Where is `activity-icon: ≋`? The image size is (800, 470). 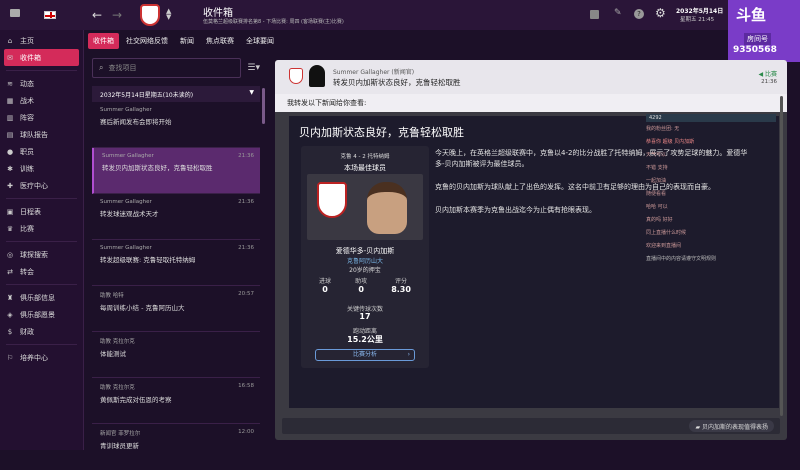 activity-icon: ≋ is located at coordinates (10, 83).